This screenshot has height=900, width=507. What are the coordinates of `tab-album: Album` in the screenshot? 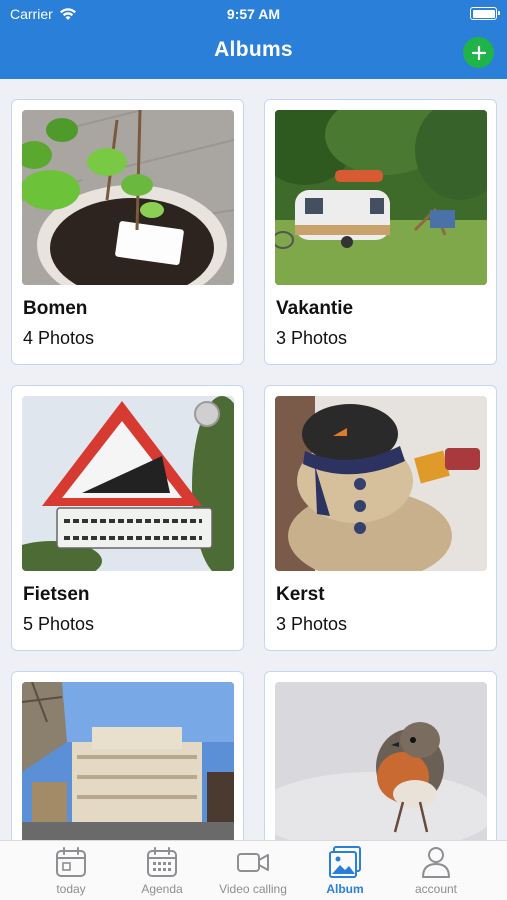 It's located at (345, 872).